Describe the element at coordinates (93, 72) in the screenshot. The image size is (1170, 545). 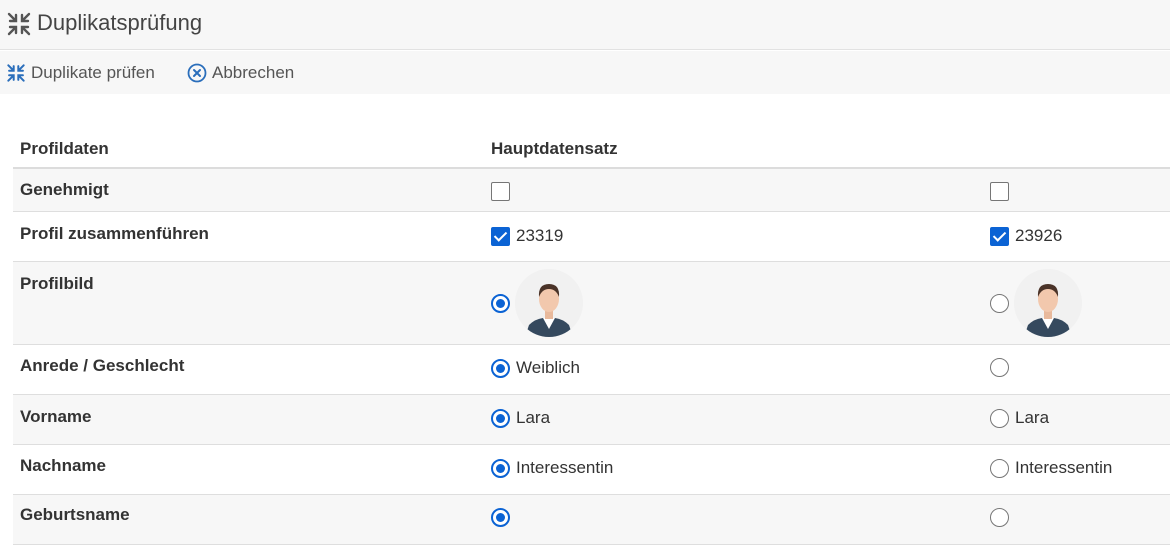
I see `check-duplicates-label: Duplikate prüfen` at that location.